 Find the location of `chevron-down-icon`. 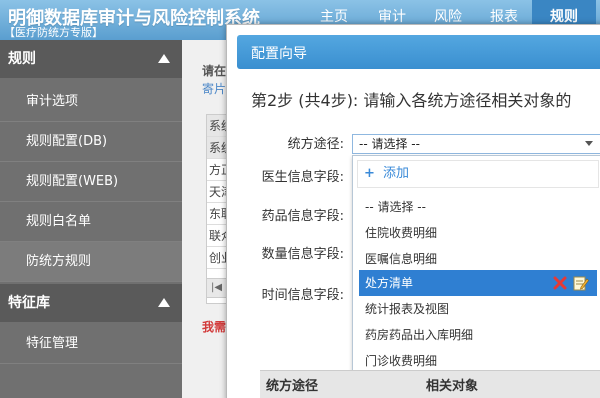

chevron-down-icon is located at coordinates (589, 143).